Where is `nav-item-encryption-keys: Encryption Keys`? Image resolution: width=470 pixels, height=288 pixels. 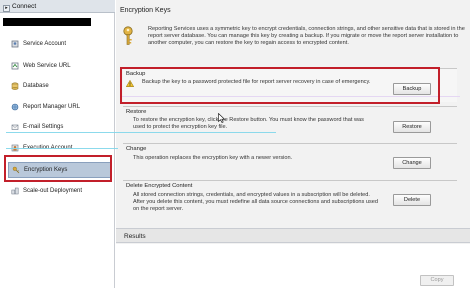 nav-item-encryption-keys: Encryption Keys is located at coordinates (60, 170).